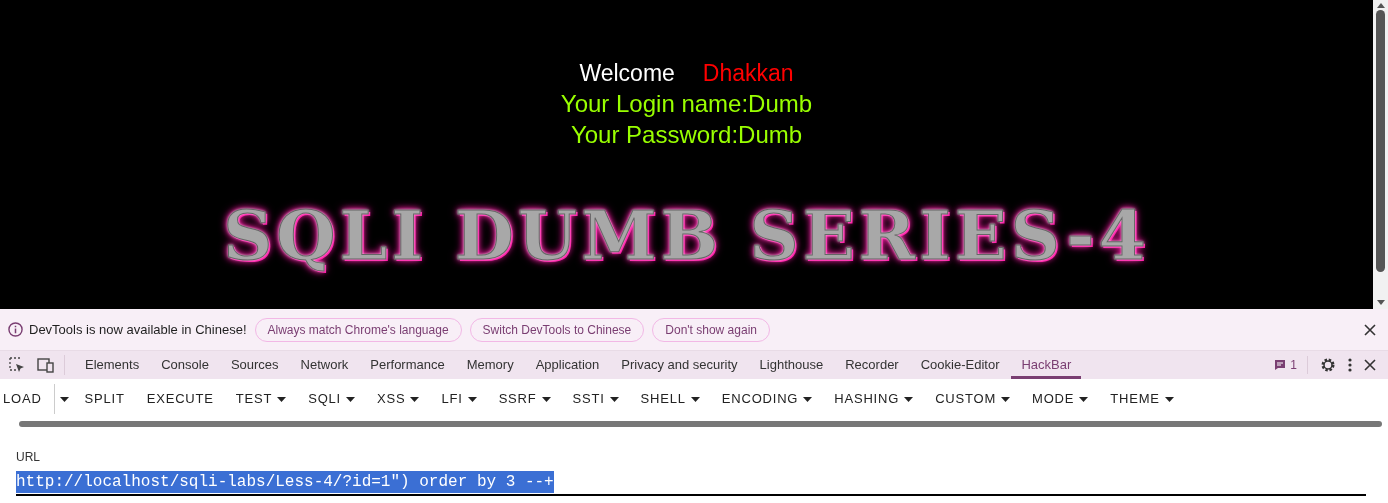 The height and width of the screenshot is (503, 1388). I want to click on url-field: http://localhost/sqli-labs/Less-4/?id=1") order by 3 --+, so click(691, 483).